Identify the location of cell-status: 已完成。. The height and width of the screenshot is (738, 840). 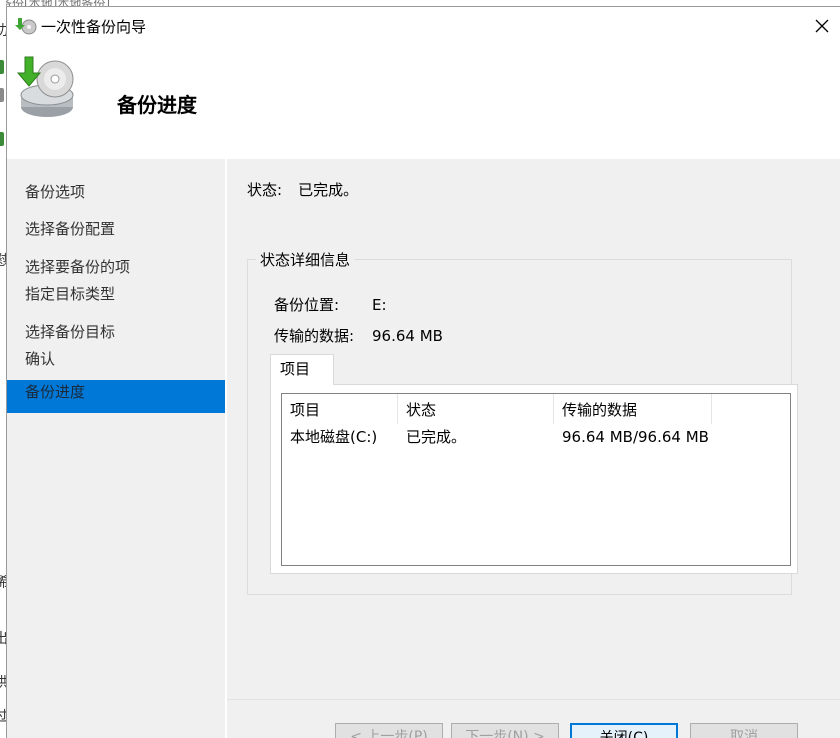
(436, 437).